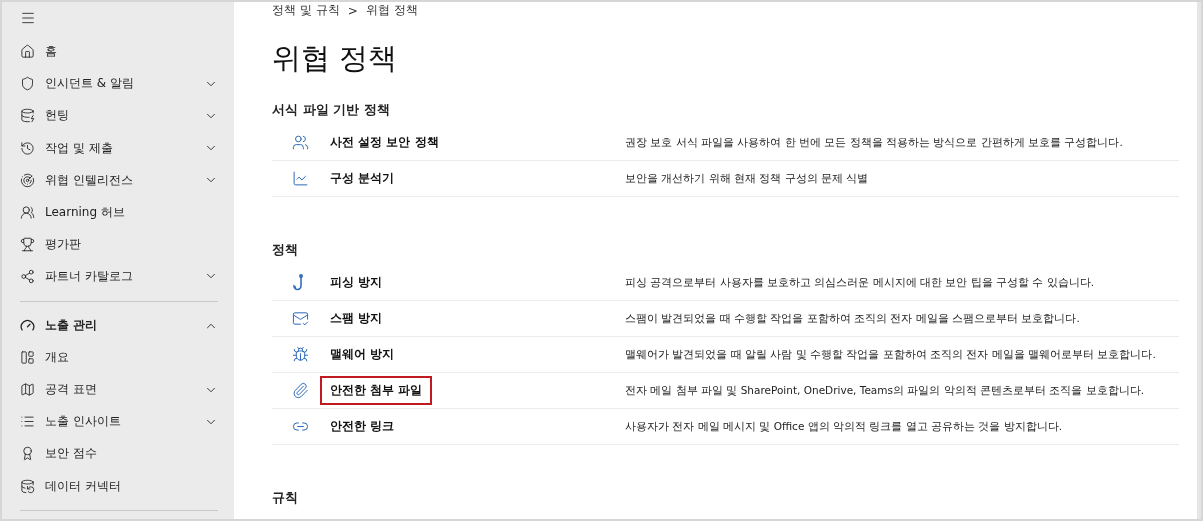 This screenshot has height=521, width=1203. I want to click on nav-item: 공격 표면, so click(118, 389).